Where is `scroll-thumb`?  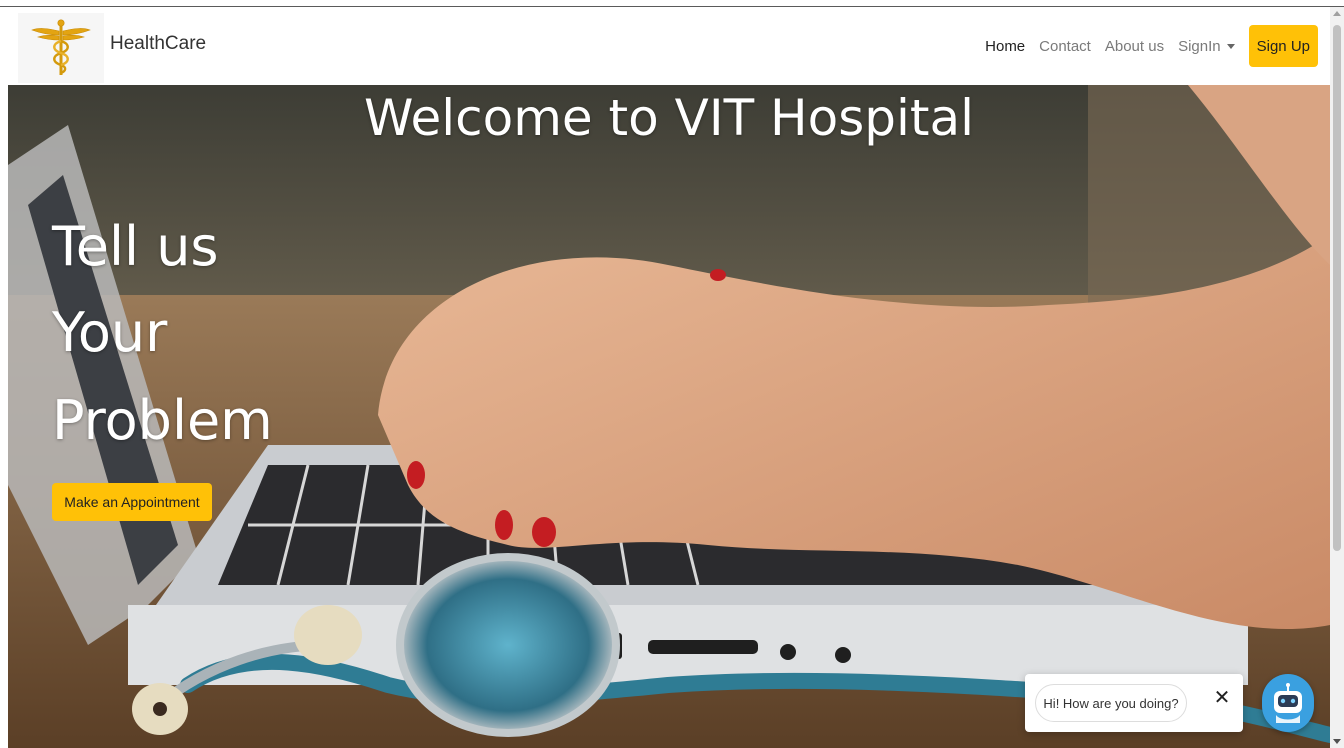
scroll-thumb is located at coordinates (1337, 288).